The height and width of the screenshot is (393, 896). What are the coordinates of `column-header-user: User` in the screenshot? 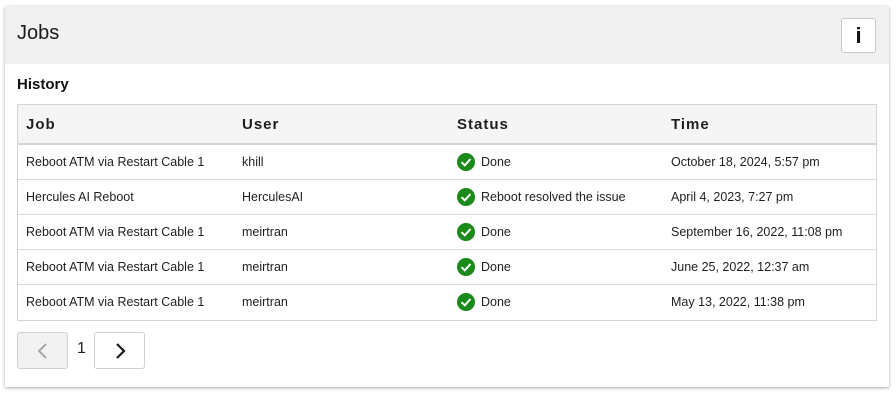 It's located at (341, 125).